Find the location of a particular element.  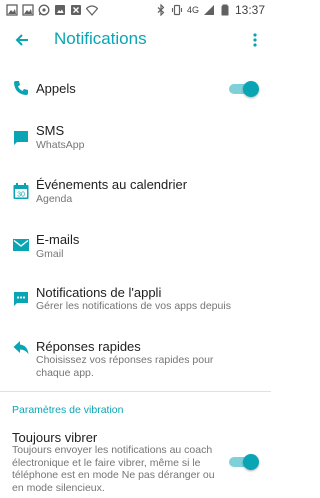

app-bar: Notifications is located at coordinates (135, 40).